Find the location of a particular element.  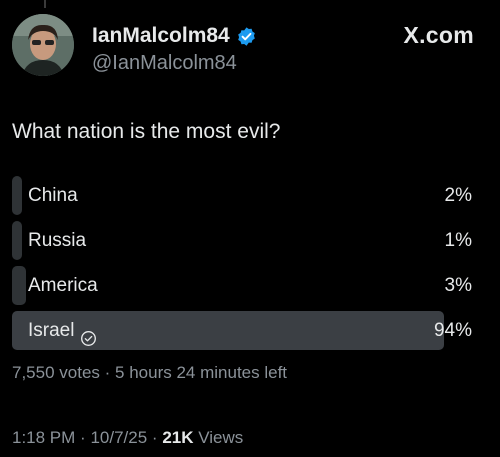

poll-option-percent: 2% is located at coordinates (458, 195).